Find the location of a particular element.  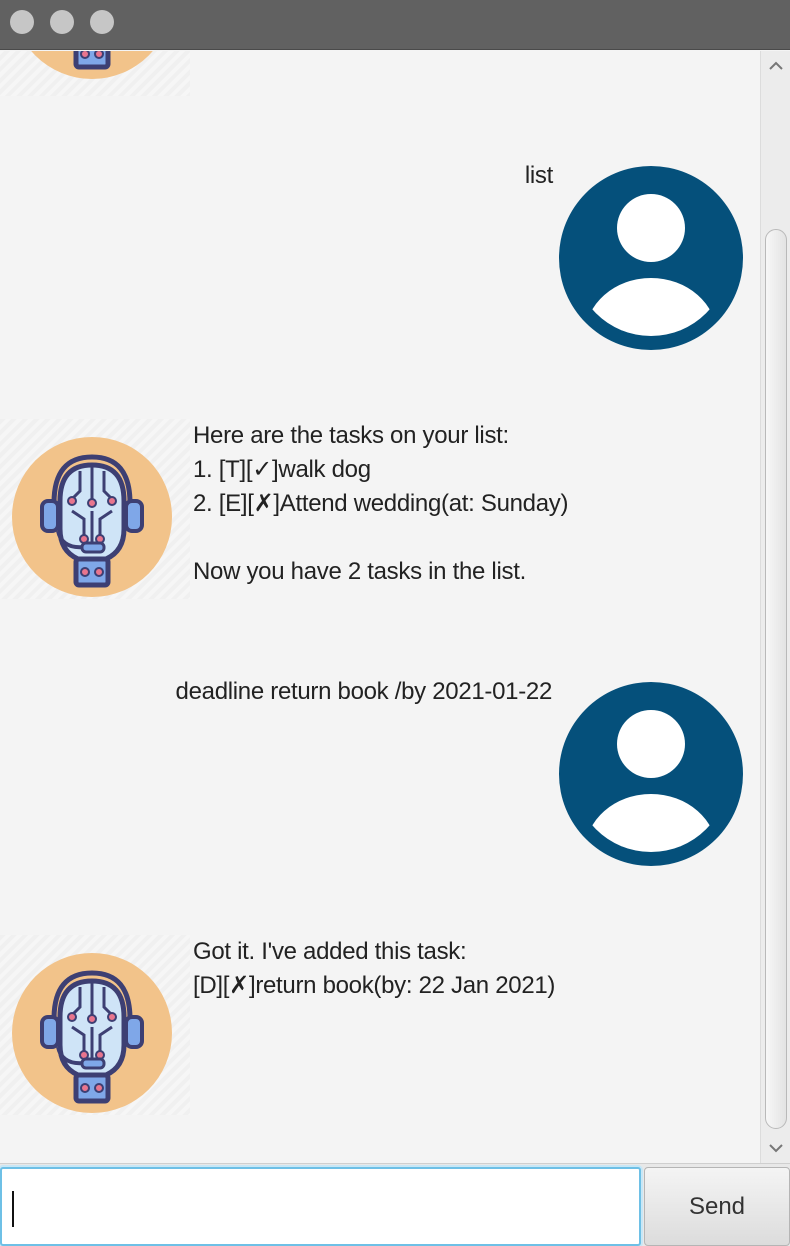

send-button: Send is located at coordinates (717, 1206).